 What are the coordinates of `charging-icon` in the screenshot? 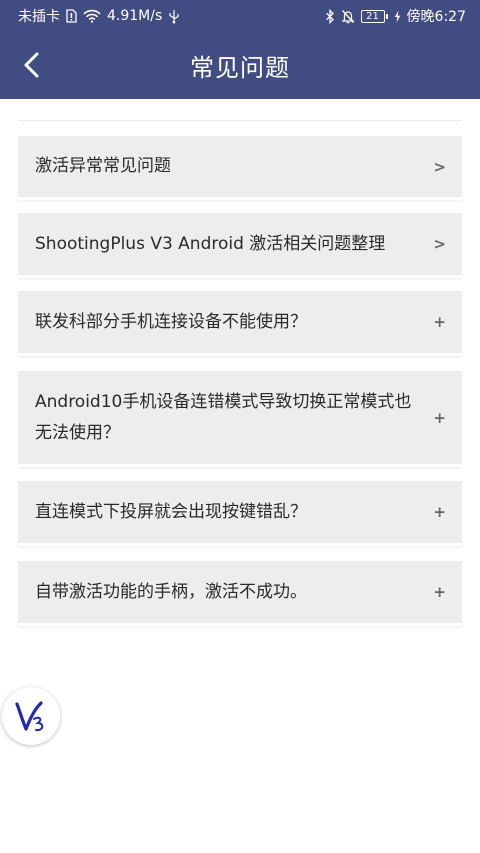 It's located at (397, 16).